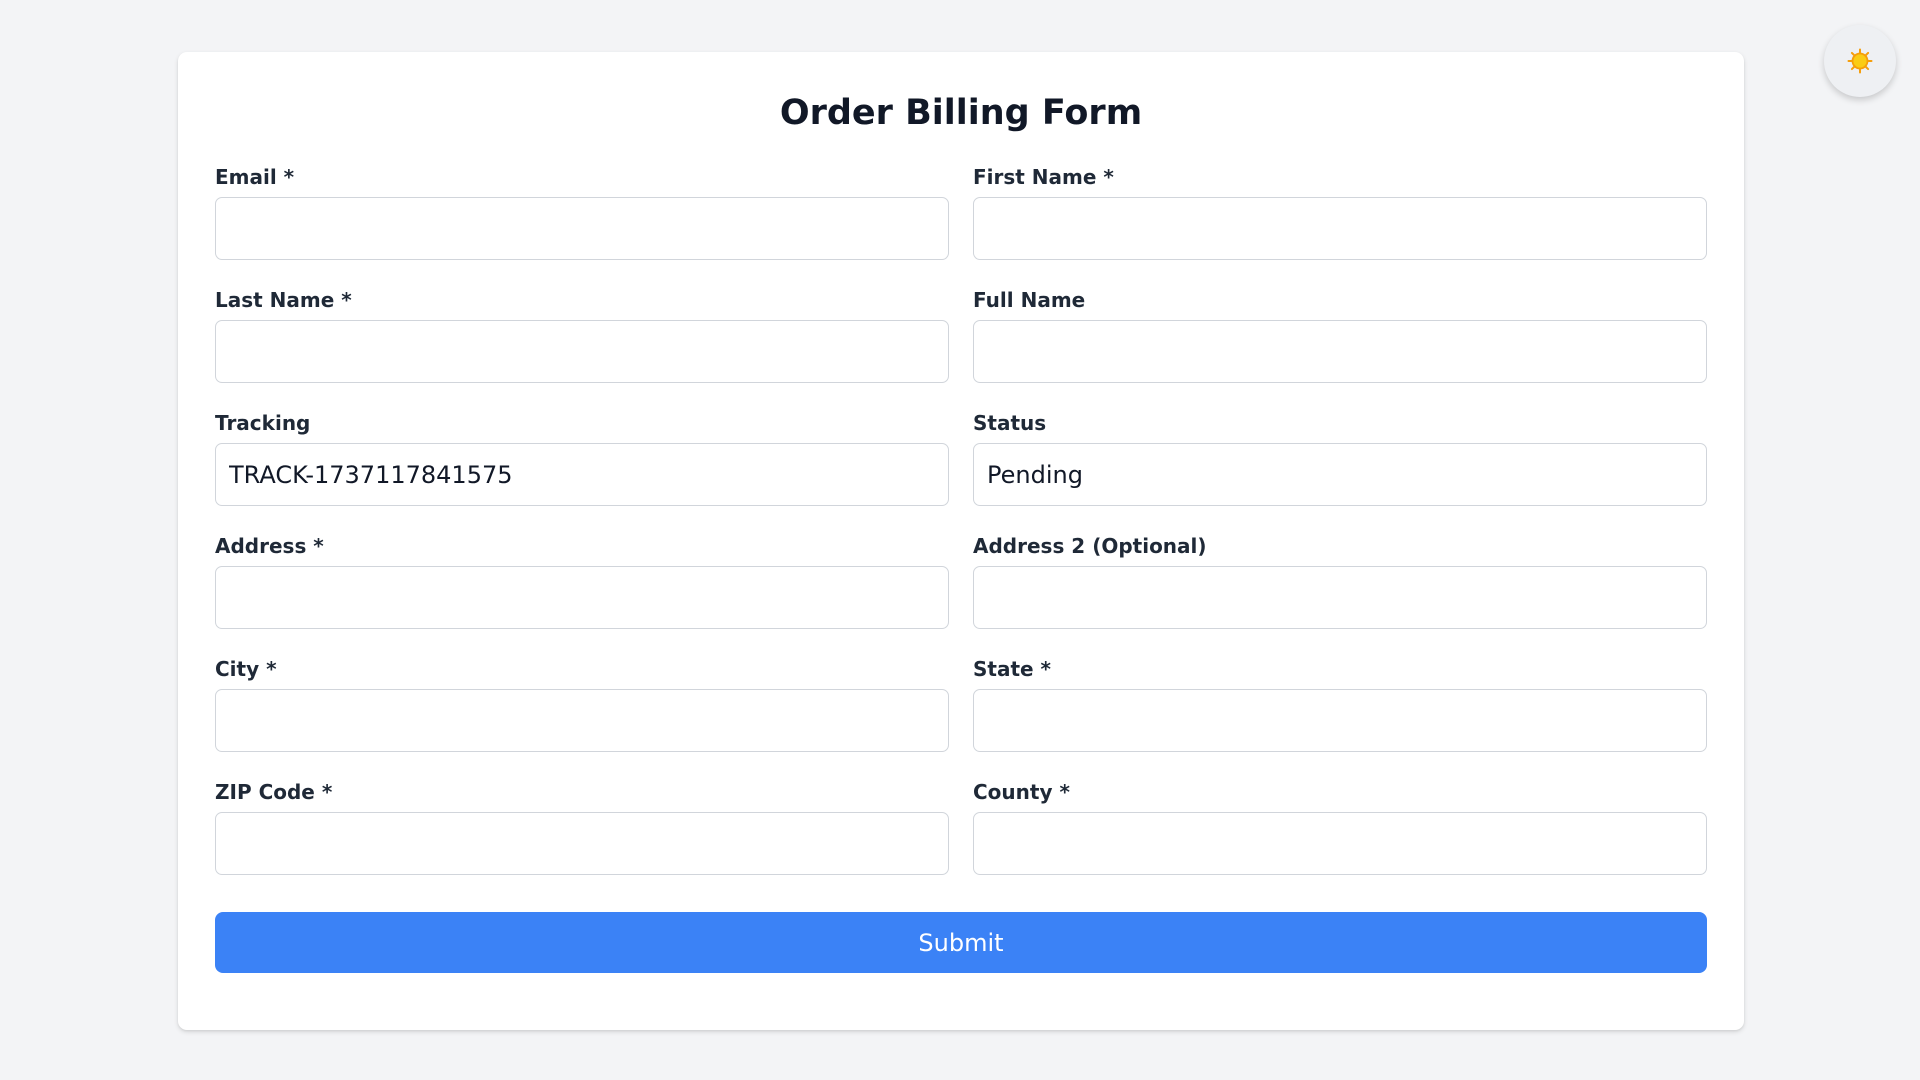 This screenshot has height=1080, width=1920. What do you see at coordinates (255, 177) in the screenshot?
I see `email-label: Email *` at bounding box center [255, 177].